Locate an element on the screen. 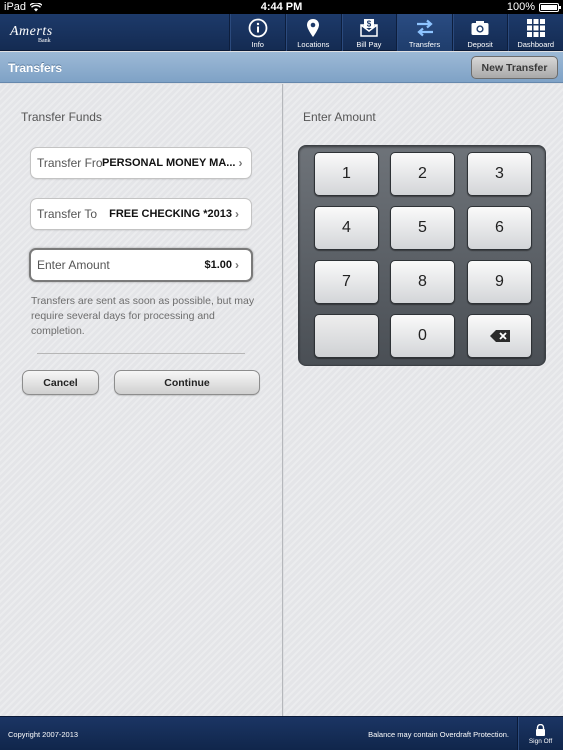  transfer-to-field: Transfer To FREE CHECKING *2013 › is located at coordinates (141, 214).